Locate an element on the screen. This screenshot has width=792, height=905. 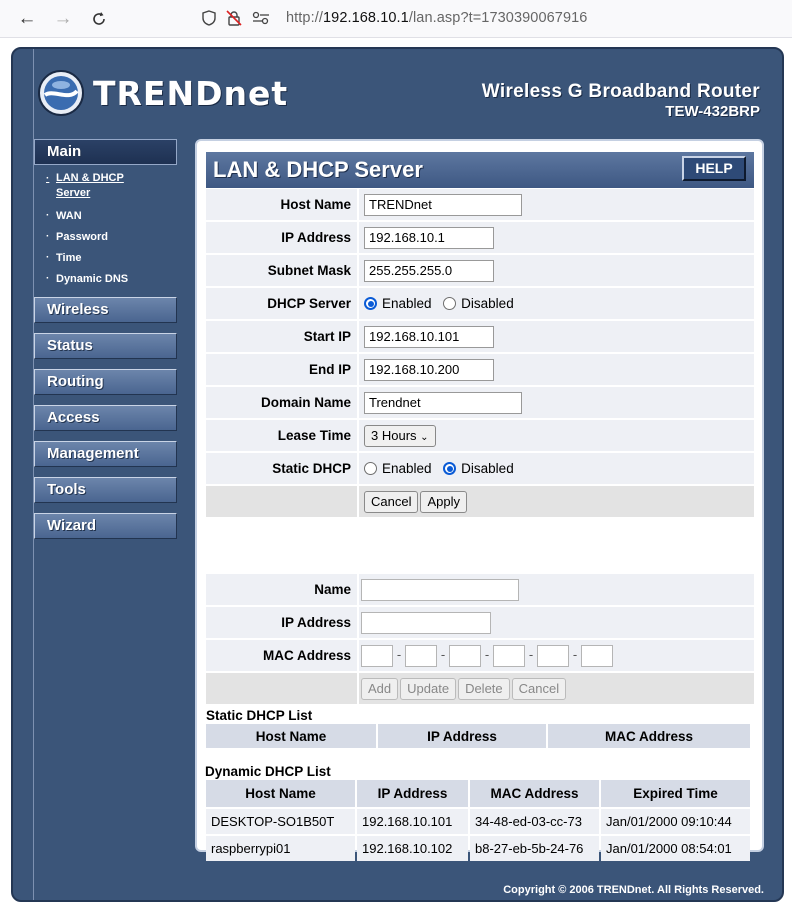
logo-globe-icon is located at coordinates (61, 93).